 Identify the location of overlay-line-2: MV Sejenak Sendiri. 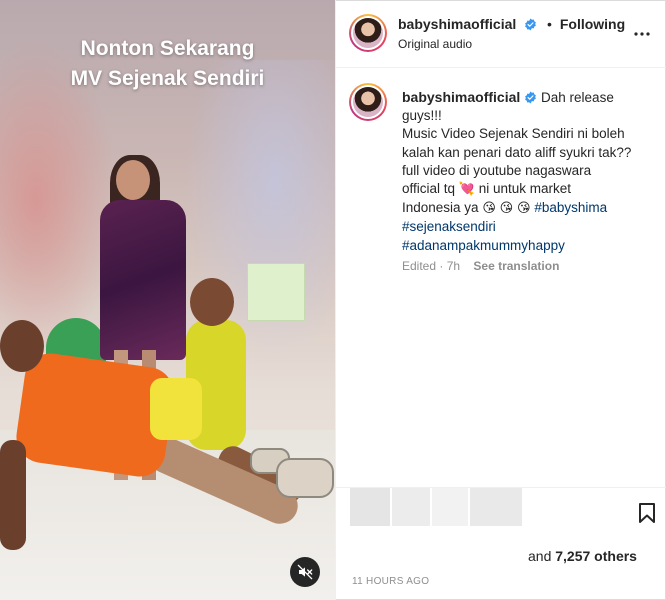
(167, 78).